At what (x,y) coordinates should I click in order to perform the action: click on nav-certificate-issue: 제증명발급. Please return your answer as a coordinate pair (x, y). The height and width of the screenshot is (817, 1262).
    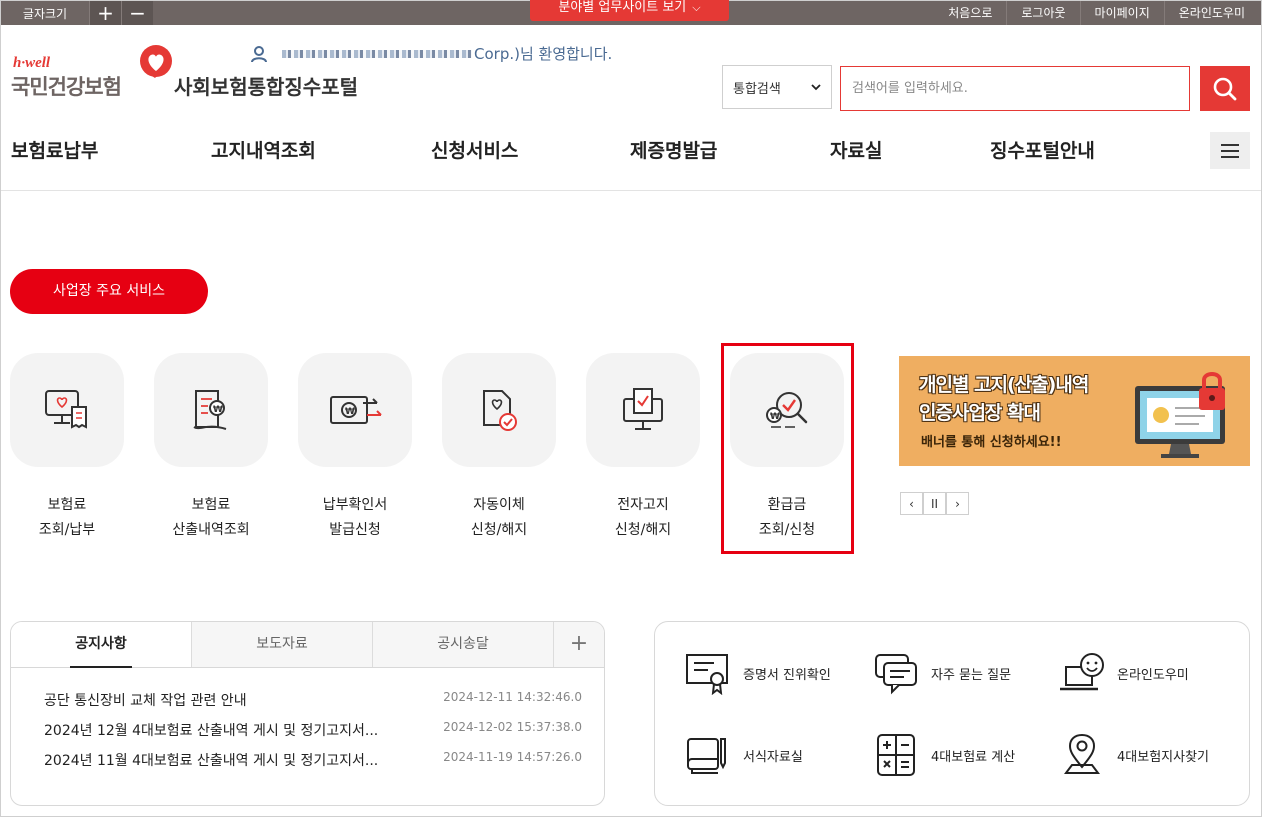
    Looking at the image, I should click on (673, 149).